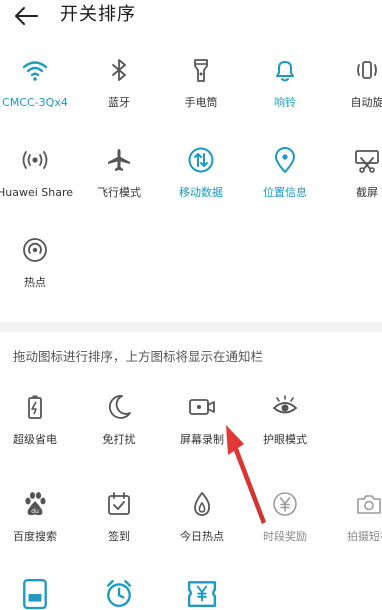 The image size is (382, 610). What do you see at coordinates (35, 407) in the screenshot?
I see `battery-saver-icon` at bounding box center [35, 407].